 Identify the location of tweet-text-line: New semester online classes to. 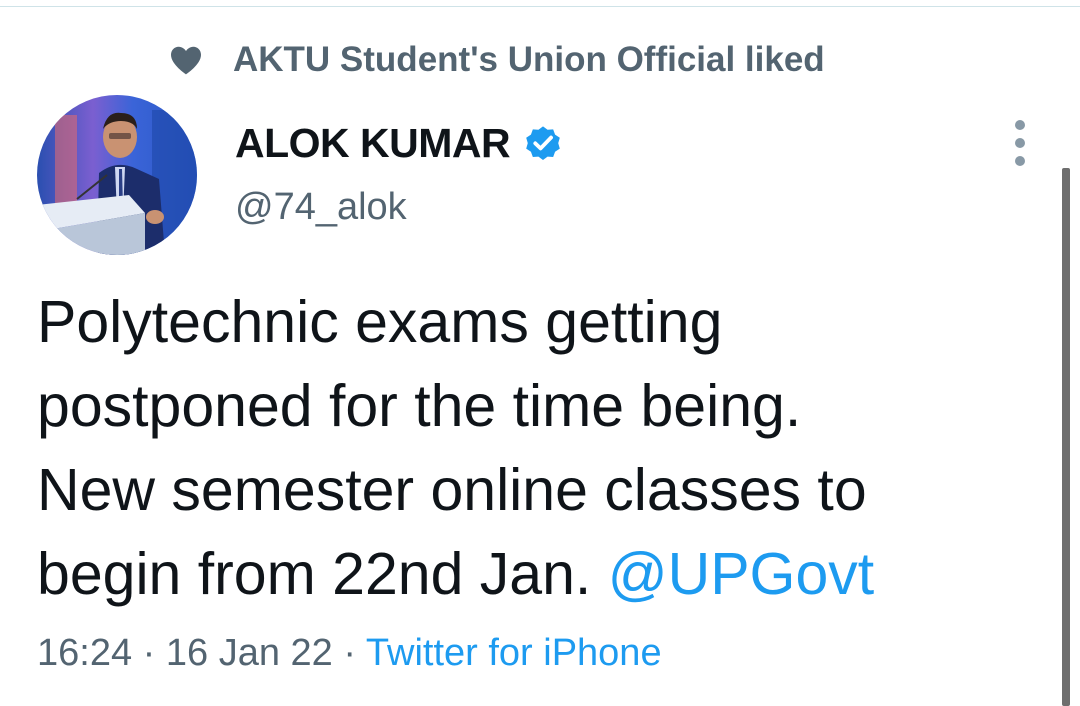
(452, 490).